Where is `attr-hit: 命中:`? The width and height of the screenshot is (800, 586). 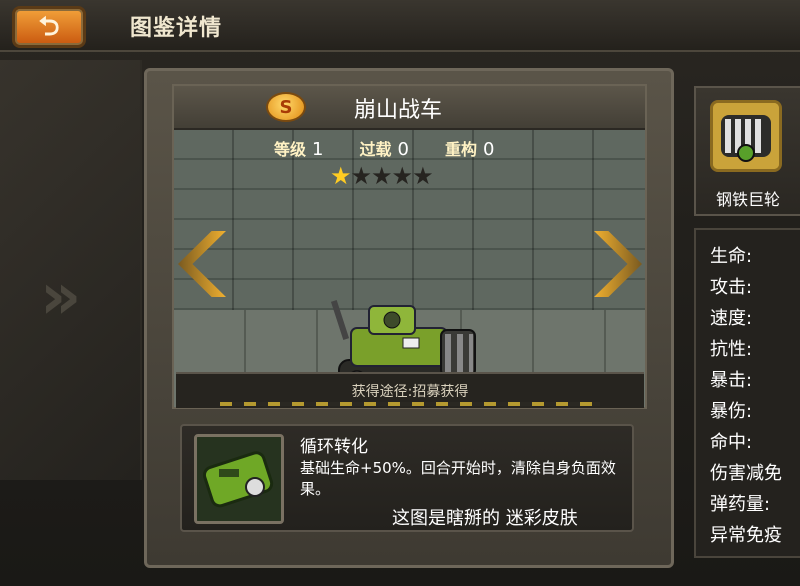 attr-hit: 命中: is located at coordinates (731, 442).